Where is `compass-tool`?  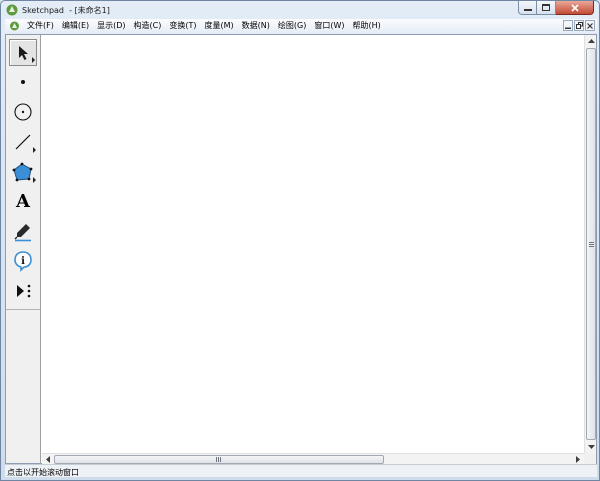 compass-tool is located at coordinates (23, 111).